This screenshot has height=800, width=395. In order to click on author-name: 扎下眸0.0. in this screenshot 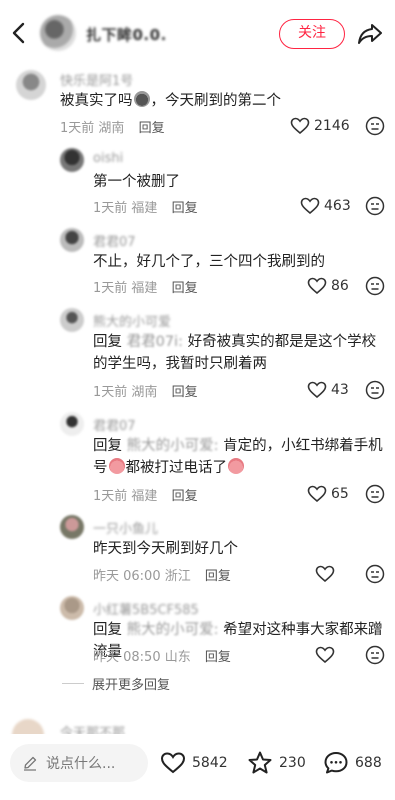, I will do `click(126, 34)`.